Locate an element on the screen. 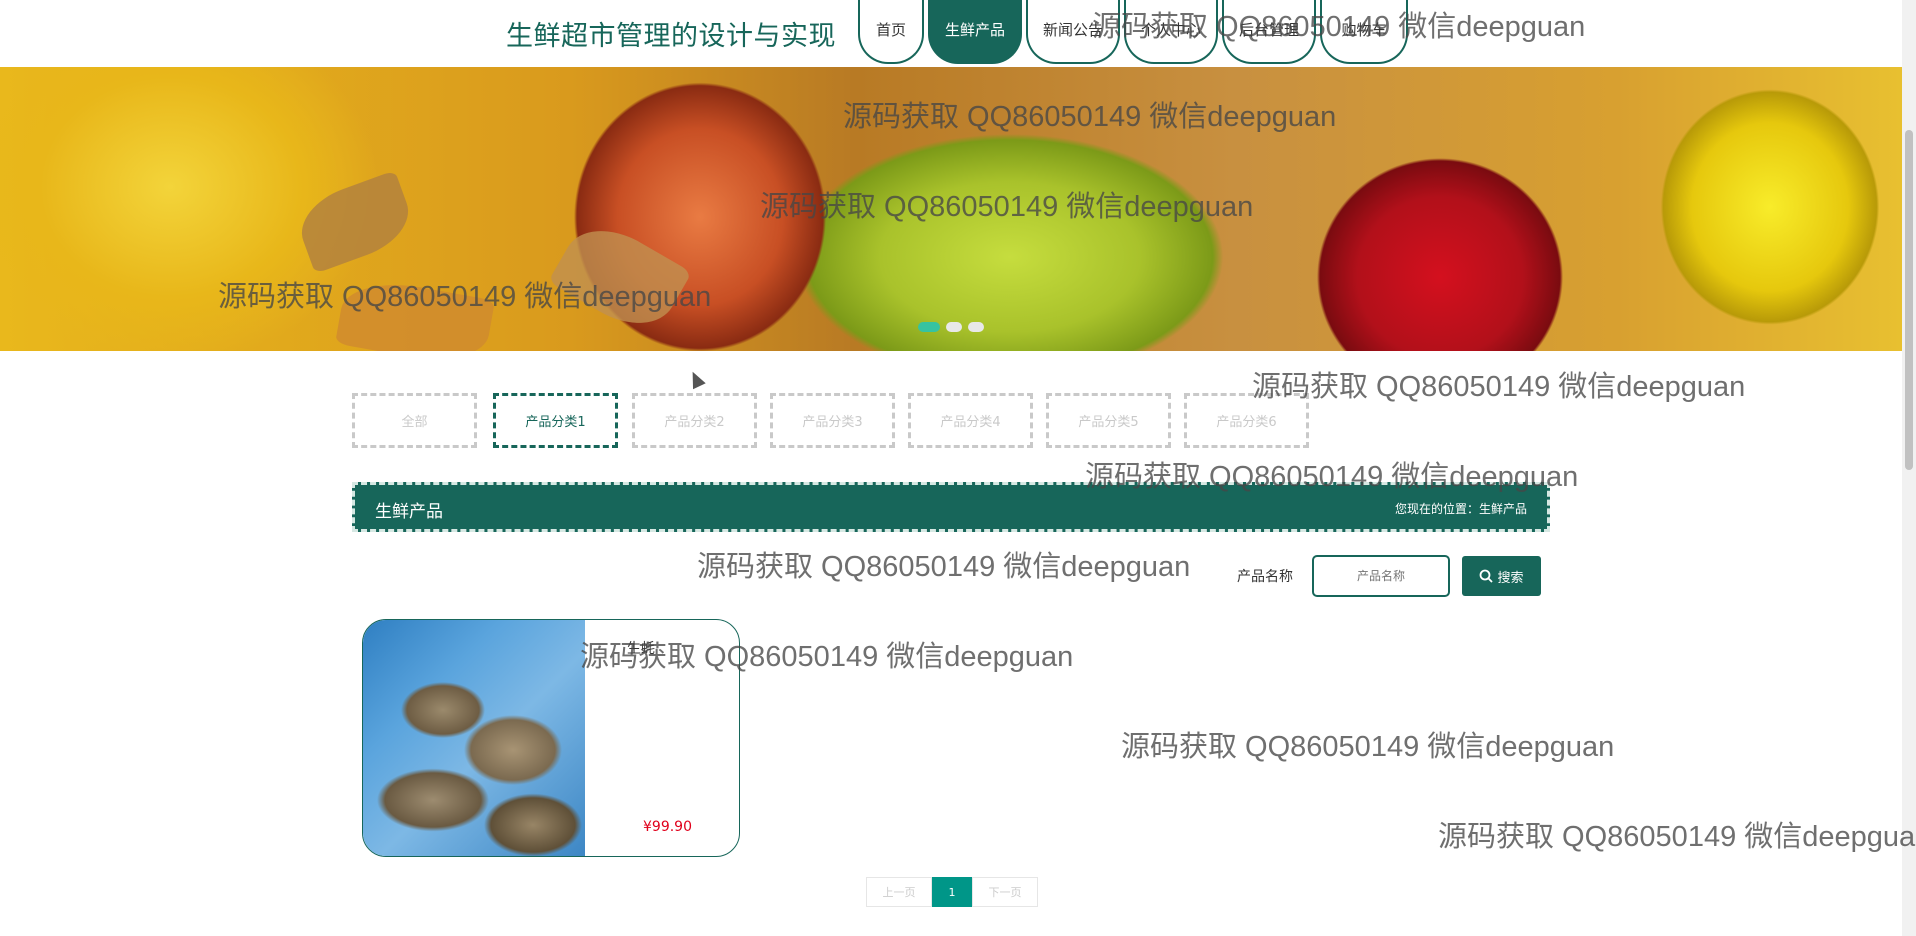  search-button-label: 搜索 is located at coordinates (1510, 577).